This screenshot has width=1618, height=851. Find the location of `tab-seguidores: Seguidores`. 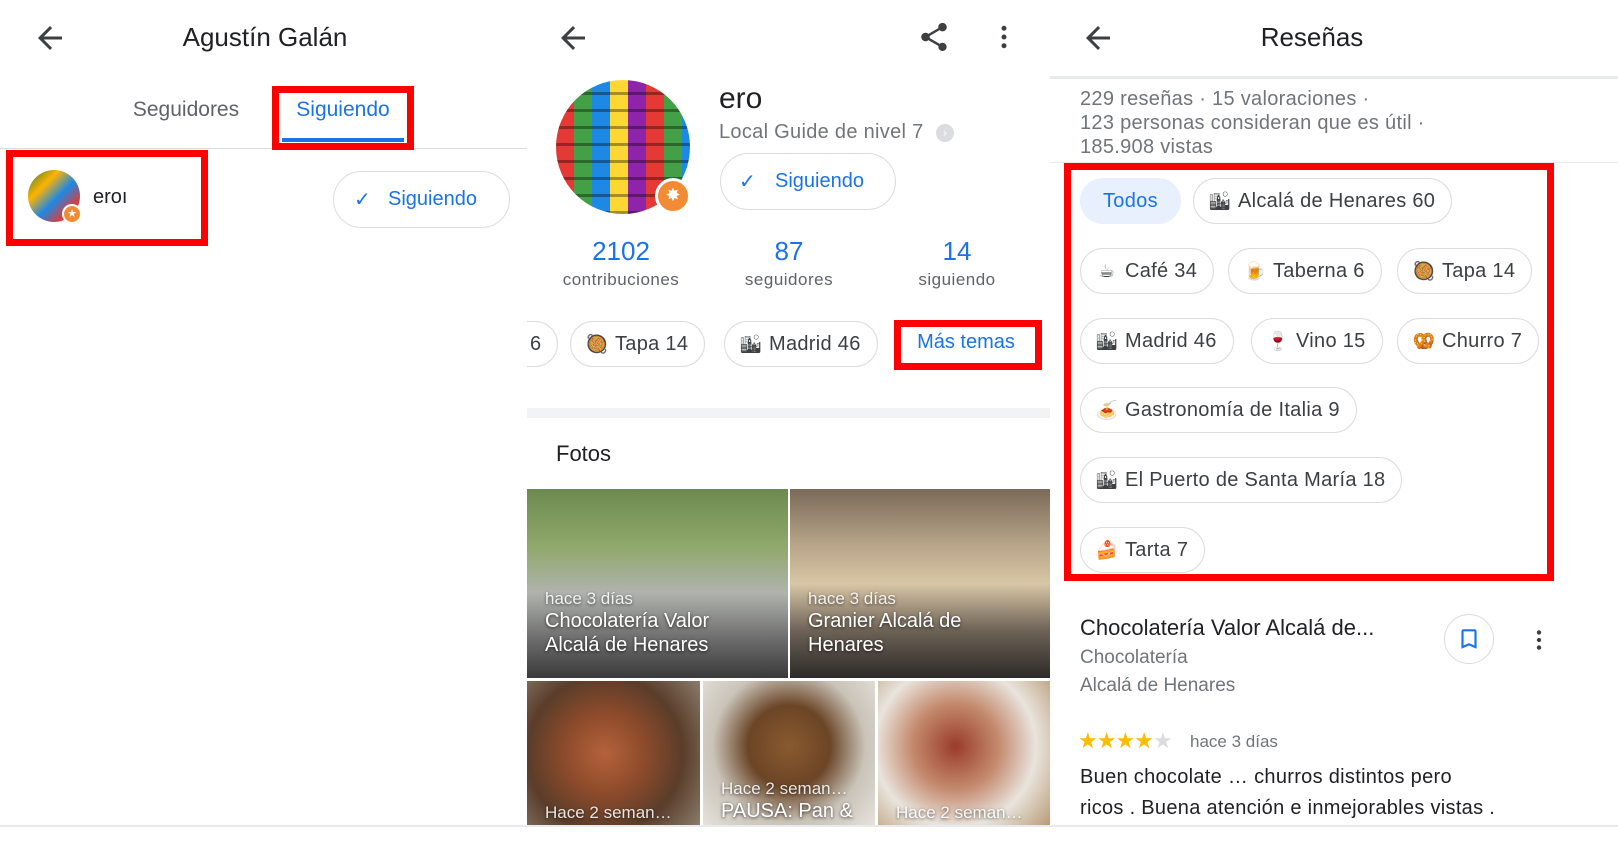

tab-seguidores: Seguidores is located at coordinates (186, 110).